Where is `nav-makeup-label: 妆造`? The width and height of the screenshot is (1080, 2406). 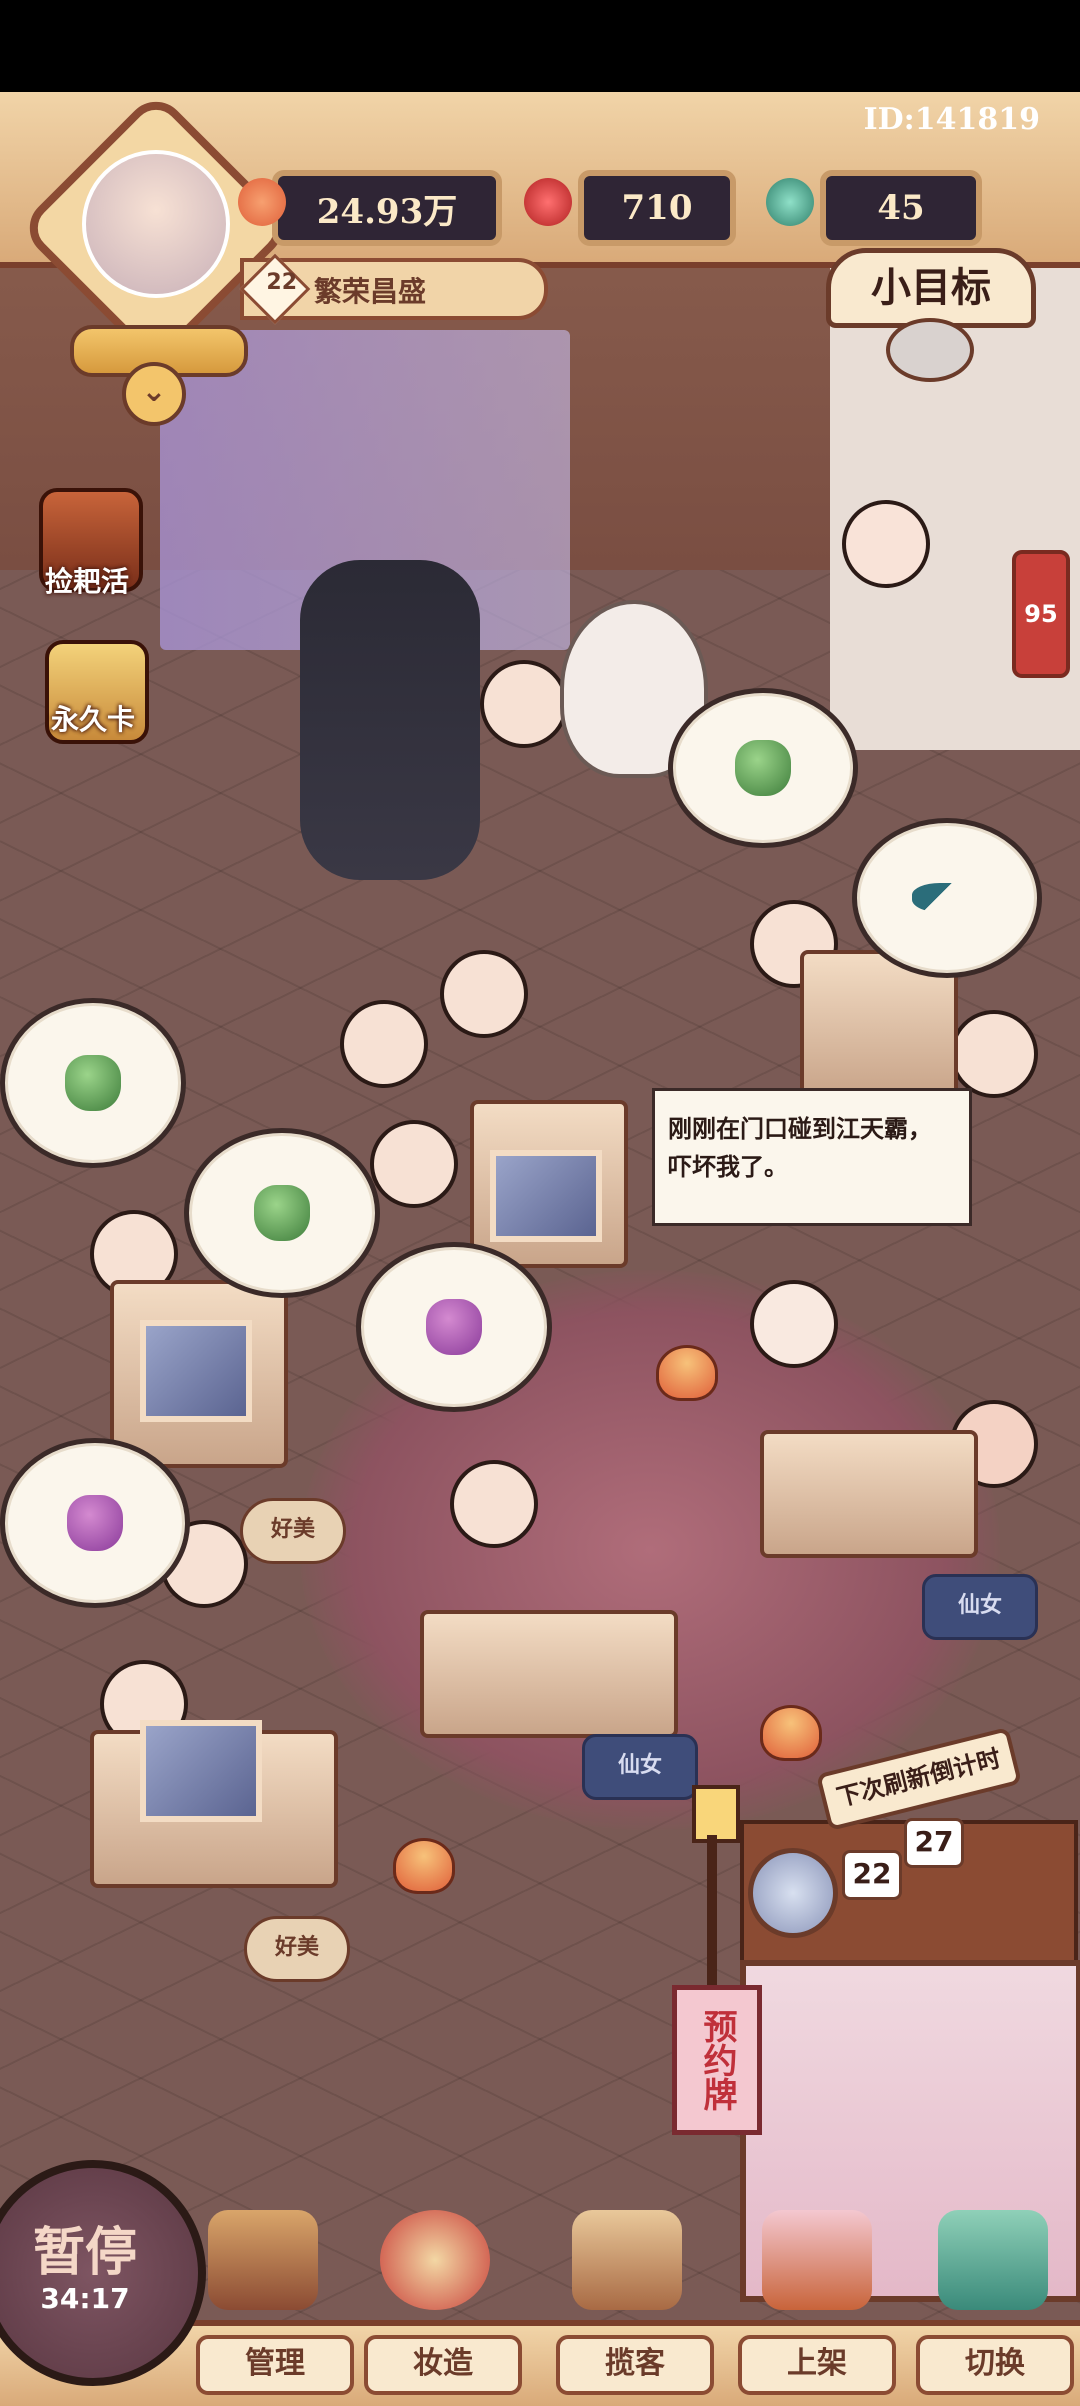 nav-makeup-label: 妆造 is located at coordinates (443, 2365).